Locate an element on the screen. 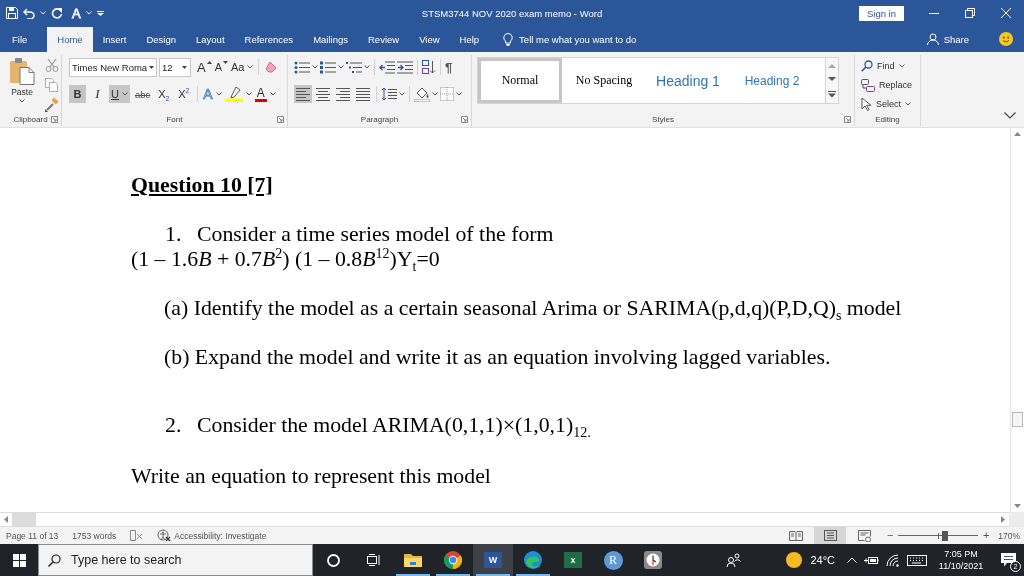 Image resolution: width=1024 pixels, height=576 pixels. ribbon-tab: Help is located at coordinates (469, 39).